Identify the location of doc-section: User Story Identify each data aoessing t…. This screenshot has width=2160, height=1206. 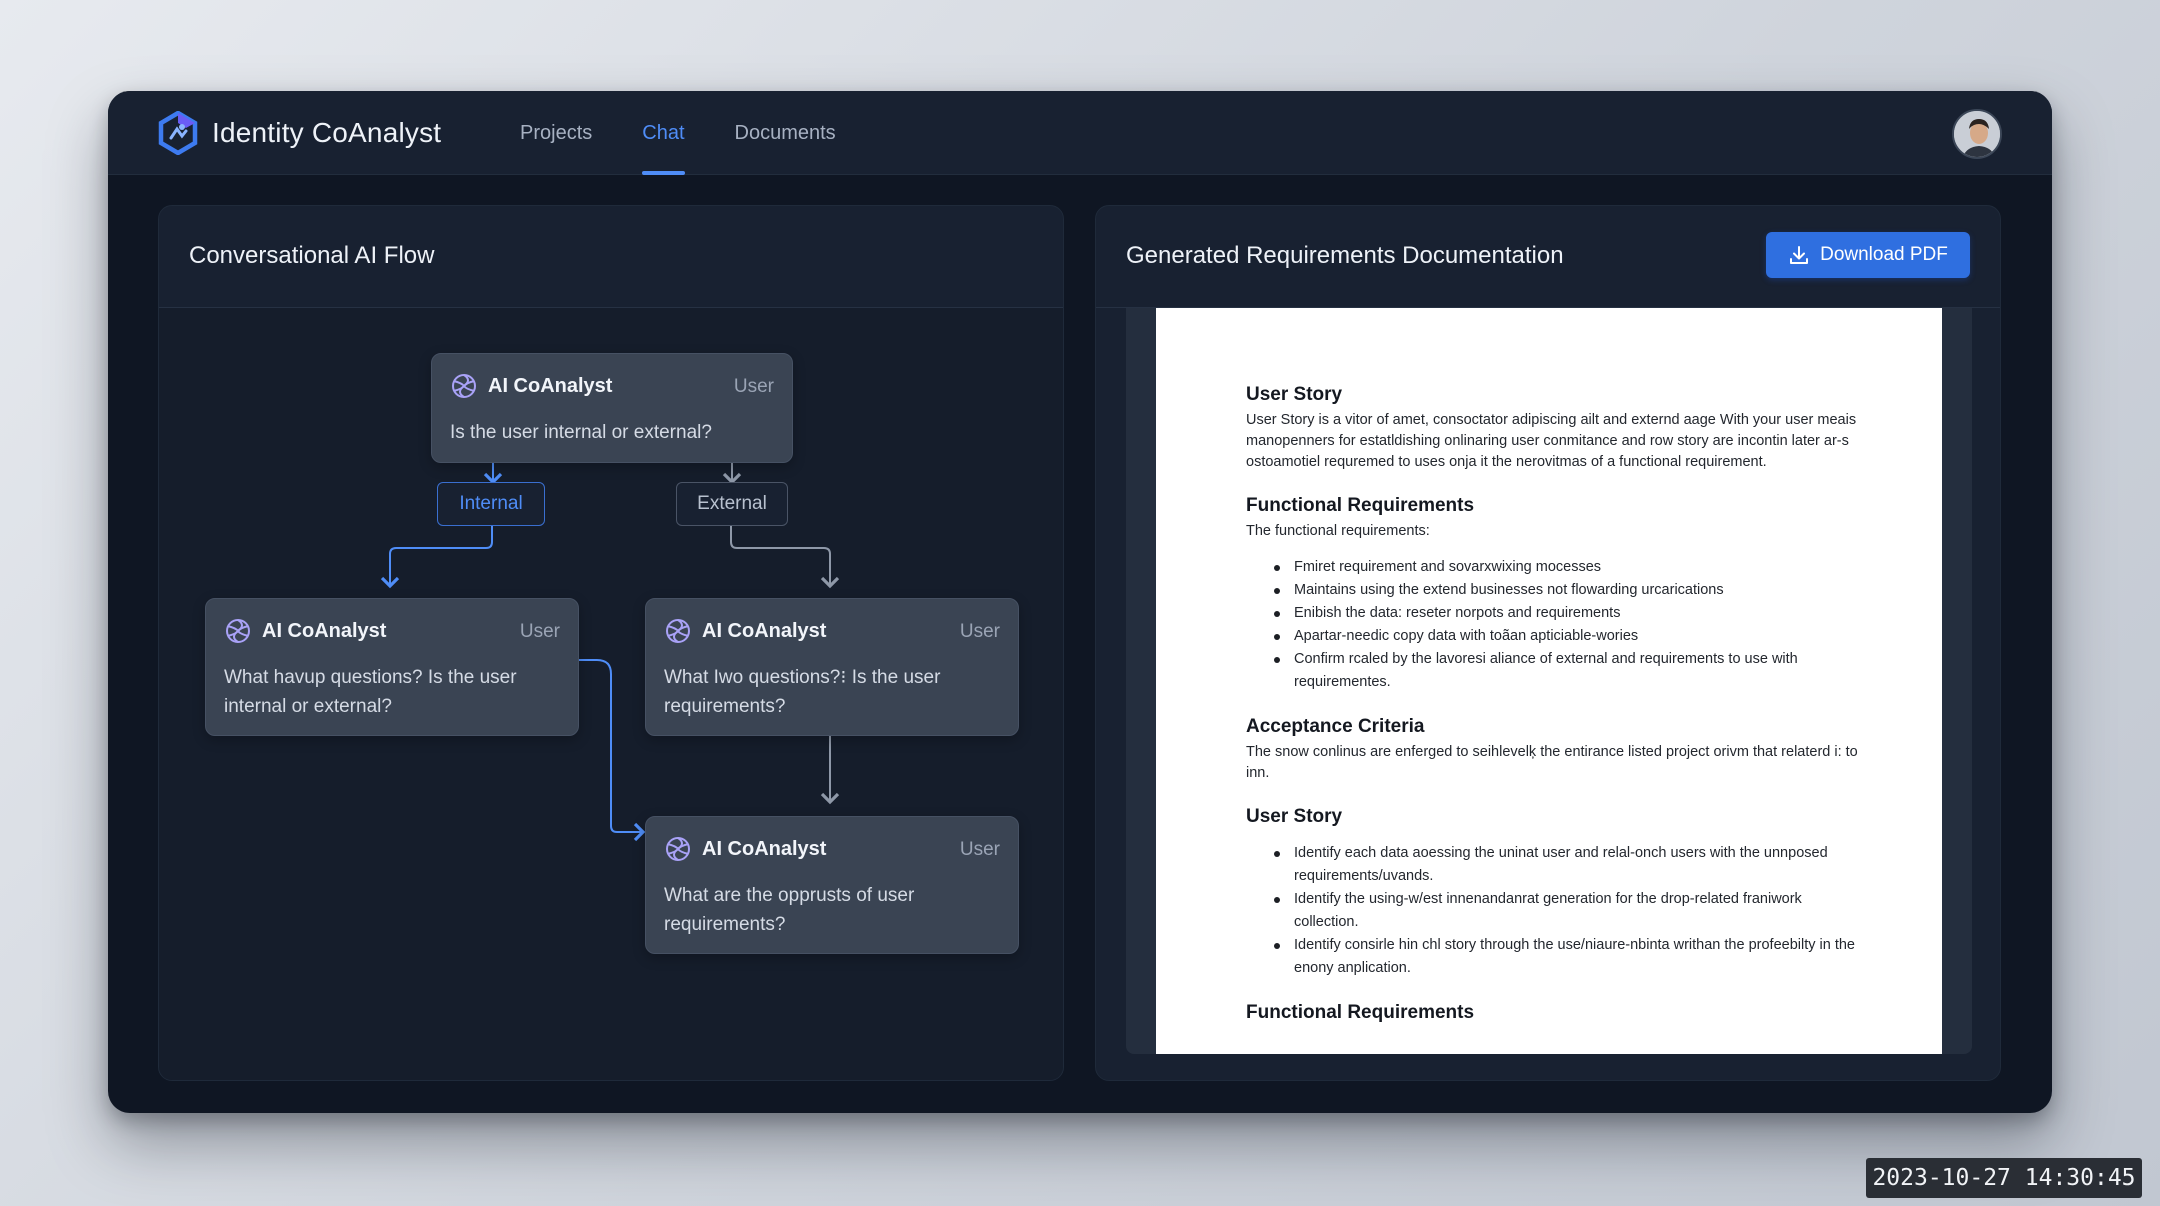
(1556, 893).